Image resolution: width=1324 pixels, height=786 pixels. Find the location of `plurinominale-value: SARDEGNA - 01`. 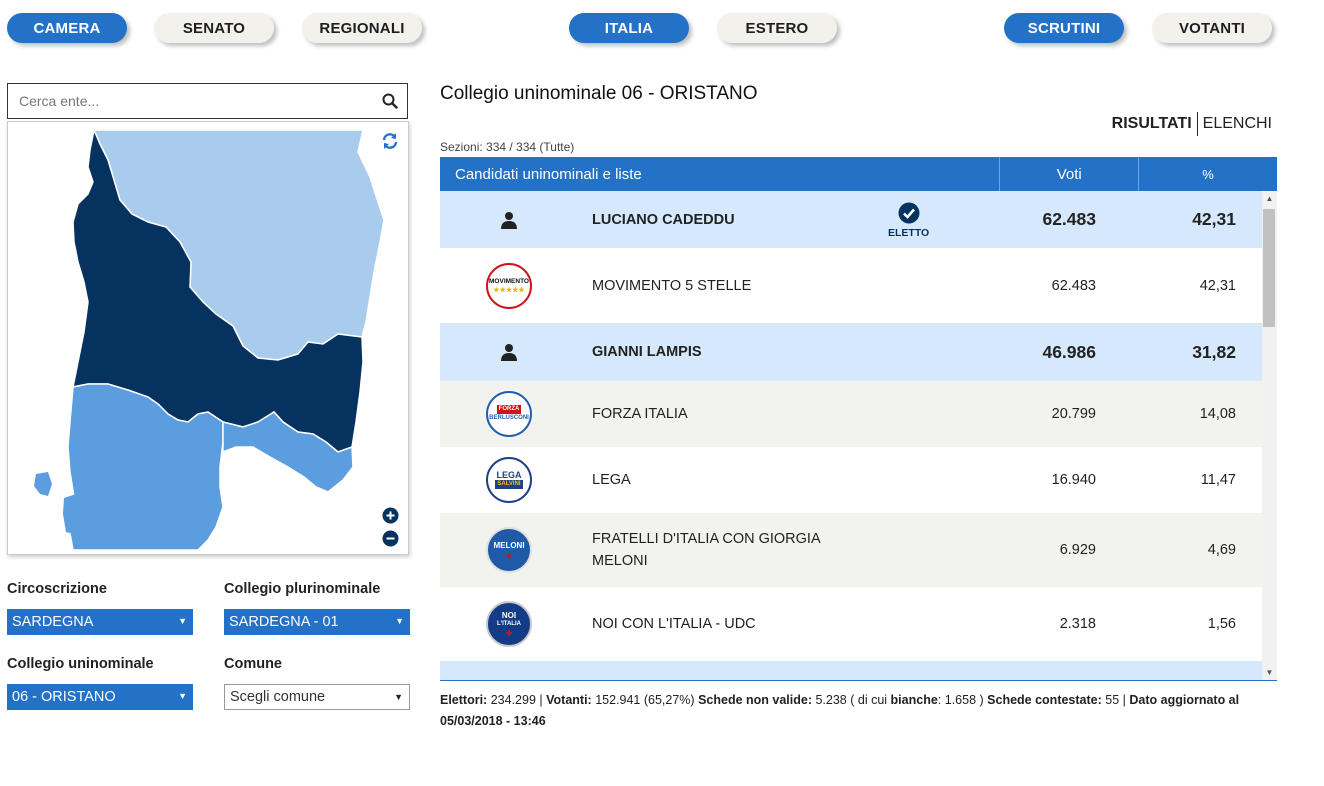

plurinominale-value: SARDEGNA - 01 is located at coordinates (284, 622).